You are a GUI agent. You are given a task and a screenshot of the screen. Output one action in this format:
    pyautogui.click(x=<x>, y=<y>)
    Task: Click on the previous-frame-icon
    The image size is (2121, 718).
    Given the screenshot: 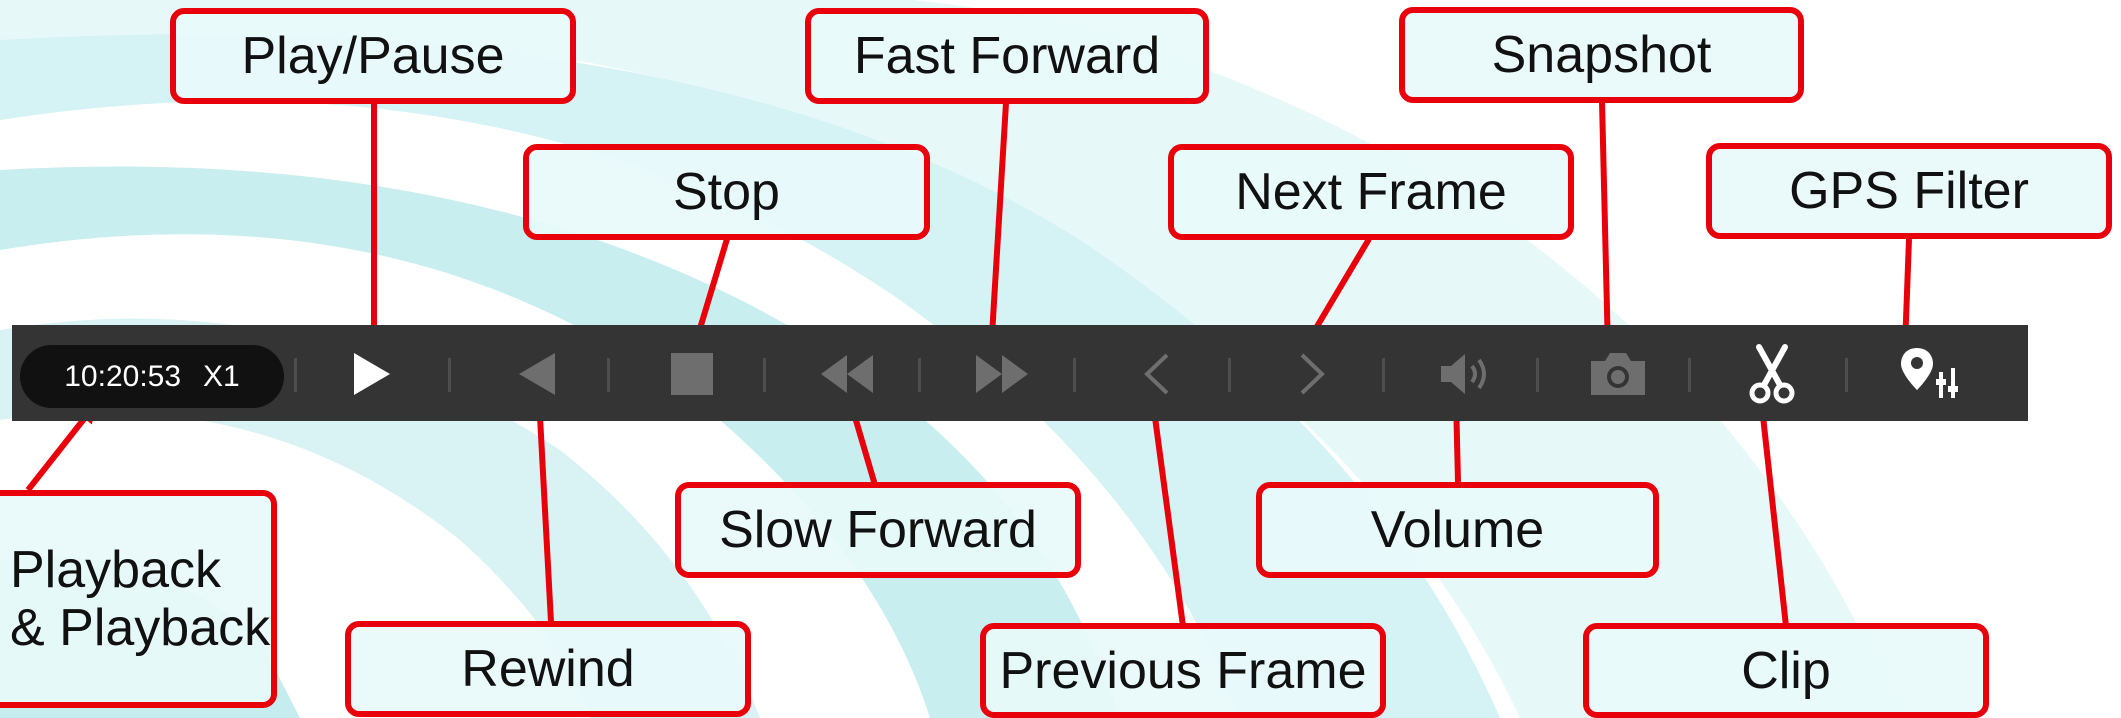 What is the action you would take?
    pyautogui.click(x=1156, y=374)
    